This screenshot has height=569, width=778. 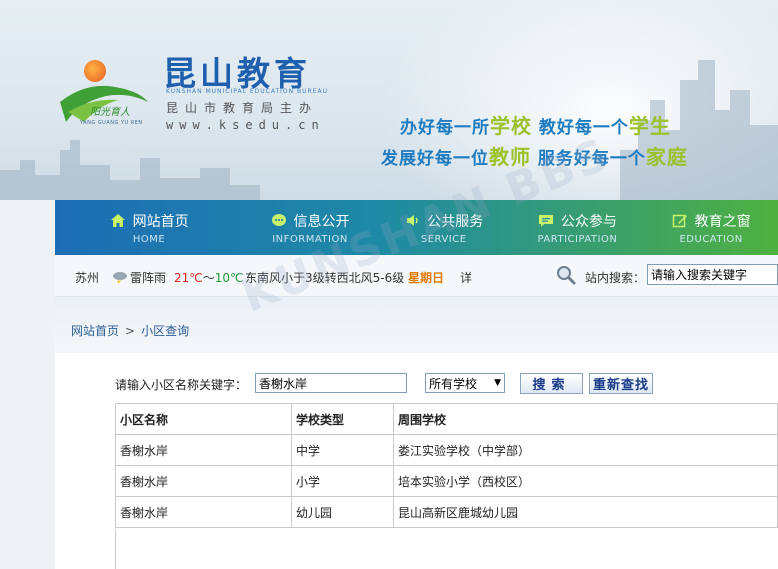 What do you see at coordinates (443, 239) in the screenshot?
I see `nav-service-en: SERVICE` at bounding box center [443, 239].